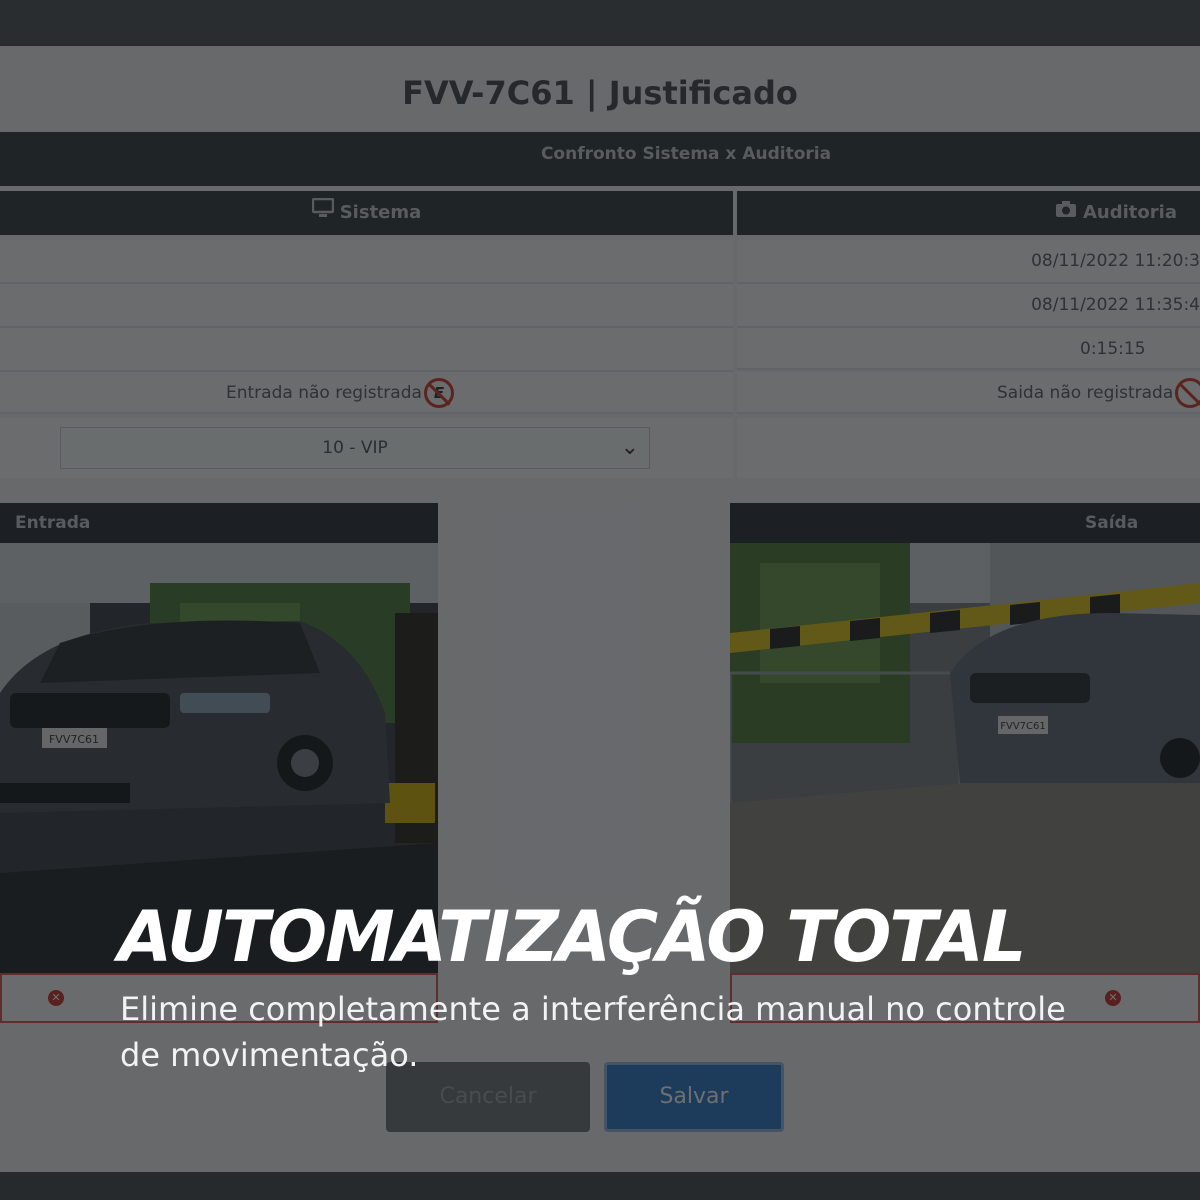 This screenshot has height=1200, width=1200. Describe the element at coordinates (1112, 523) in the screenshot. I see `saida-panel-title: Saída` at that location.